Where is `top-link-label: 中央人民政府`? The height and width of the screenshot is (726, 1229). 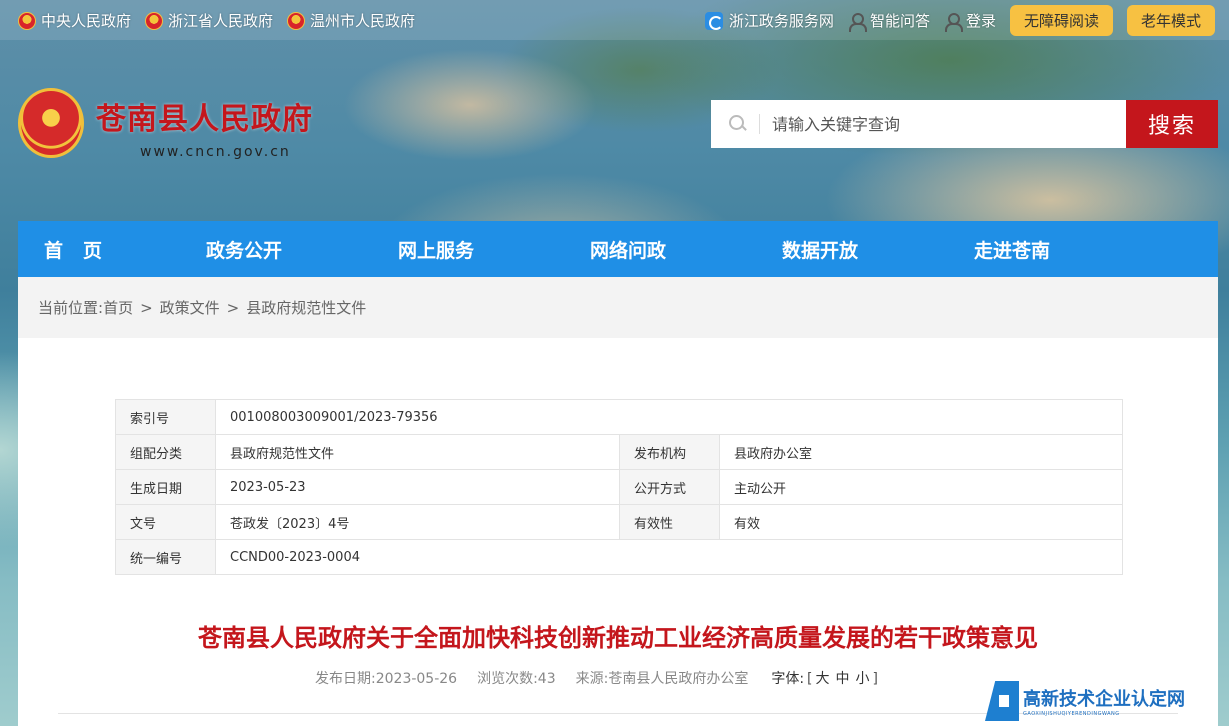 top-link-label: 中央人民政府 is located at coordinates (86, 21).